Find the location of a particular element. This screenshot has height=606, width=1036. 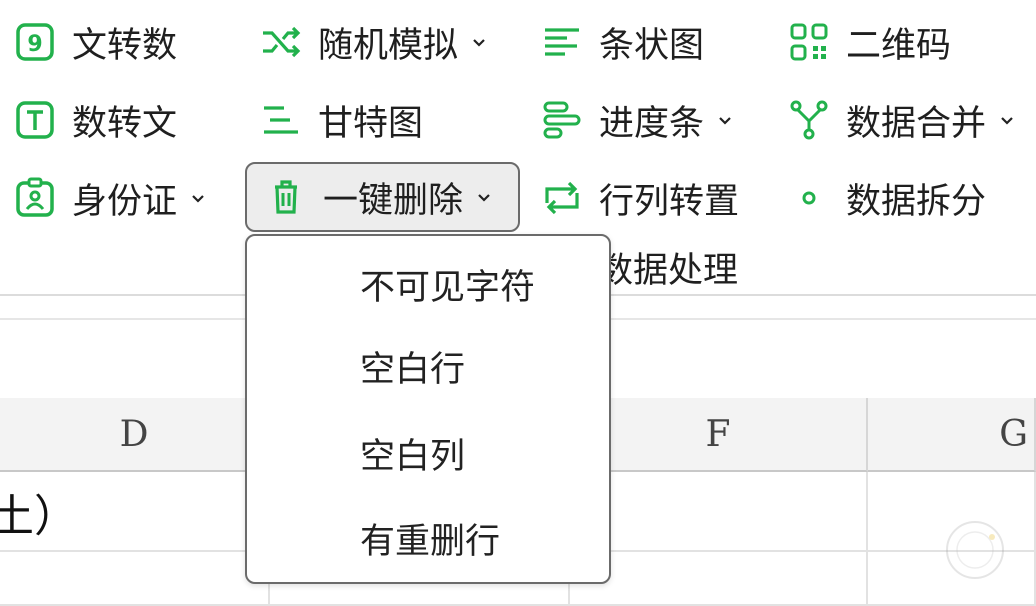

transpose-label: 行列转置 is located at coordinates (669, 201).